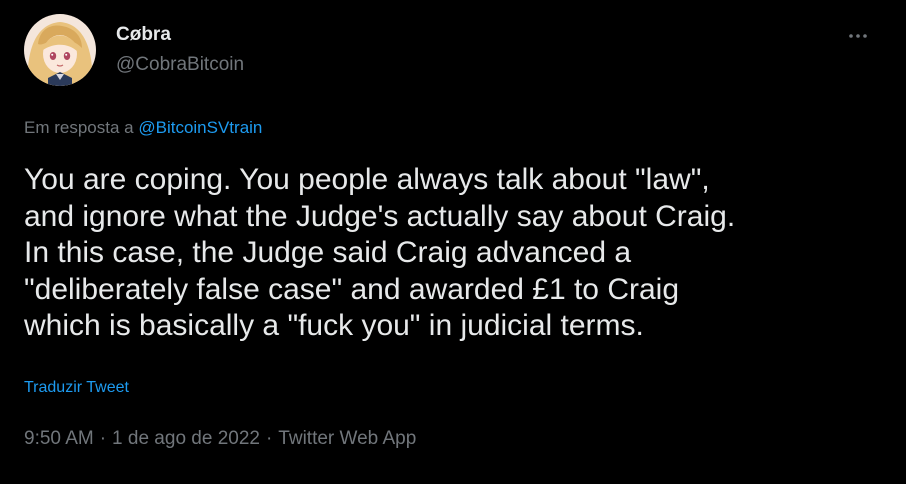  What do you see at coordinates (347, 438) in the screenshot?
I see `tweet-source: Twitter Web App` at bounding box center [347, 438].